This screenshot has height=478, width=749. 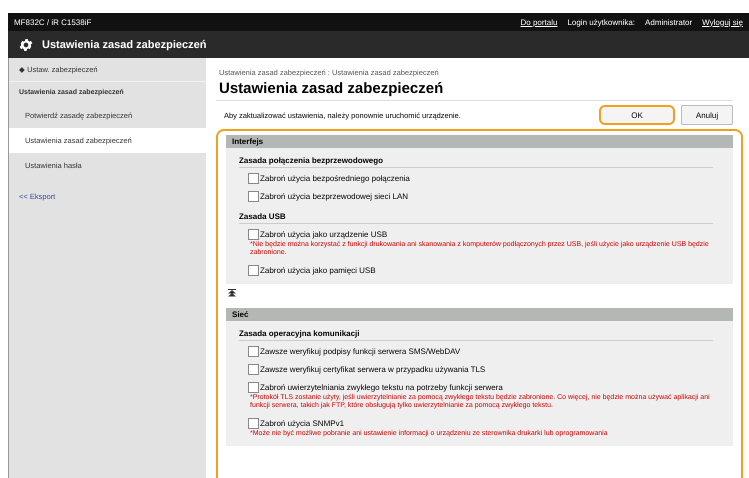 What do you see at coordinates (722, 22) in the screenshot?
I see `top-link: Wyloguj się` at bounding box center [722, 22].